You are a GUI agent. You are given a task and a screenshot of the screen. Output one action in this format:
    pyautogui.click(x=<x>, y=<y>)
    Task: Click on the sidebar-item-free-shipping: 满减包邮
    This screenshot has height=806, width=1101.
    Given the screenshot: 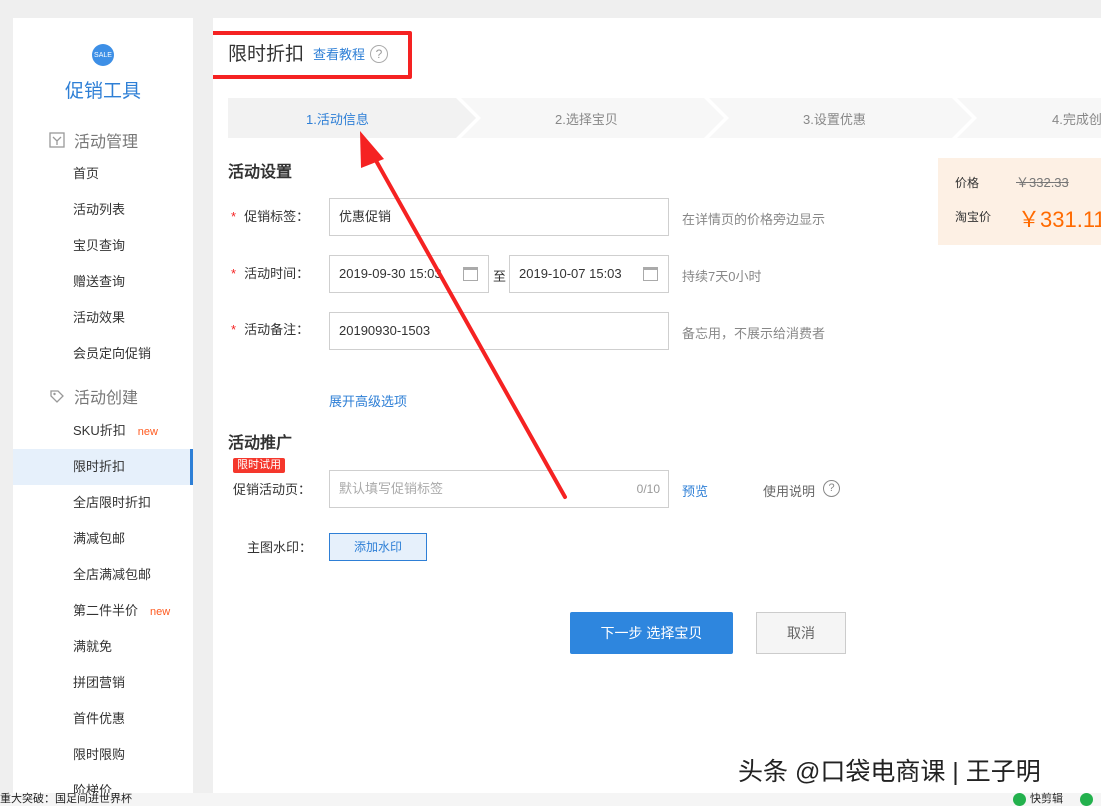 What is the action you would take?
    pyautogui.click(x=103, y=539)
    